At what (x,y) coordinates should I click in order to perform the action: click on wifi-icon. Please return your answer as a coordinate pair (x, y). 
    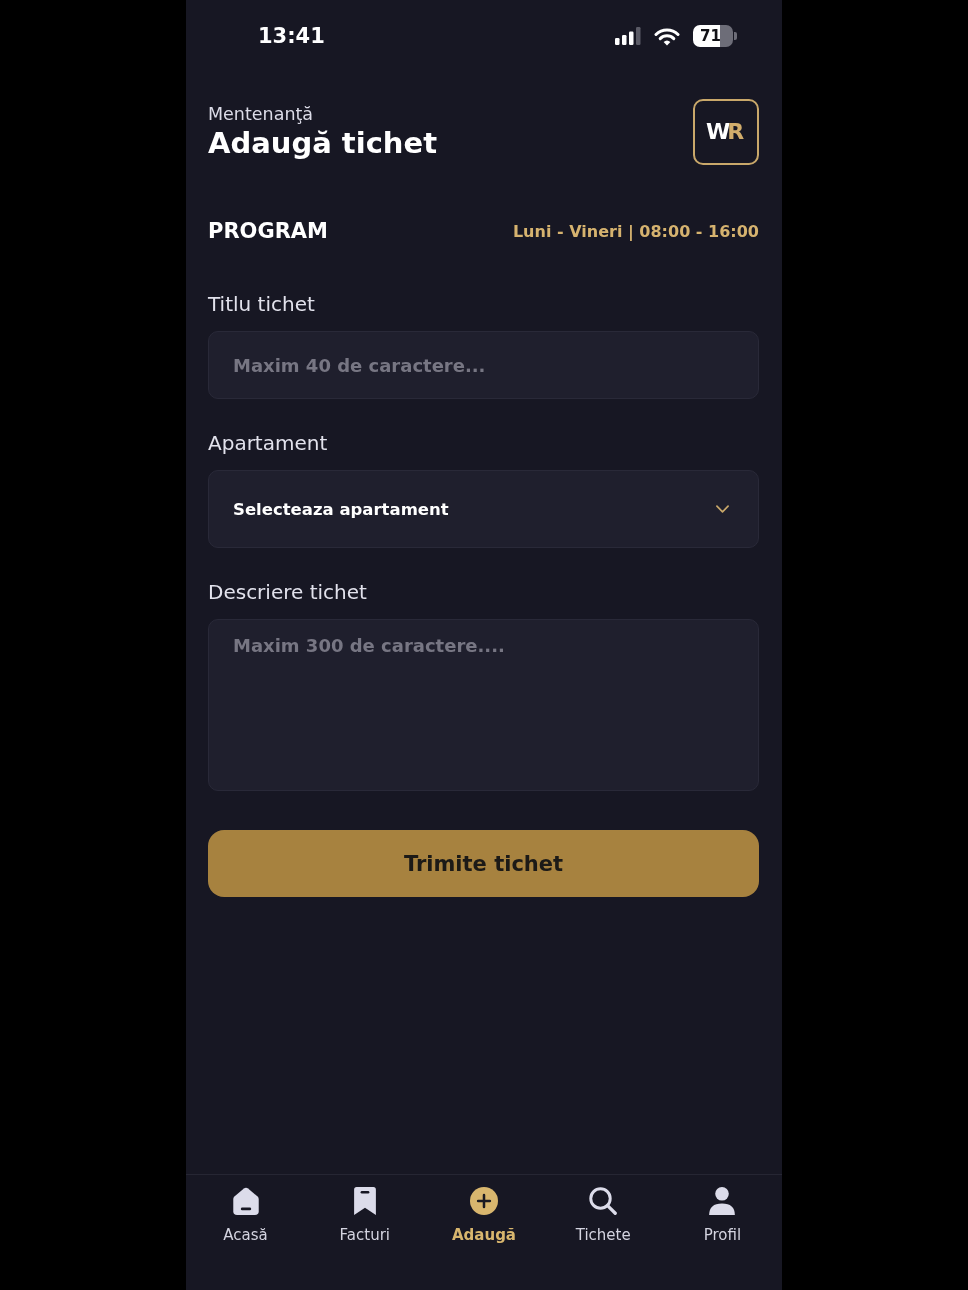
    Looking at the image, I should click on (667, 36).